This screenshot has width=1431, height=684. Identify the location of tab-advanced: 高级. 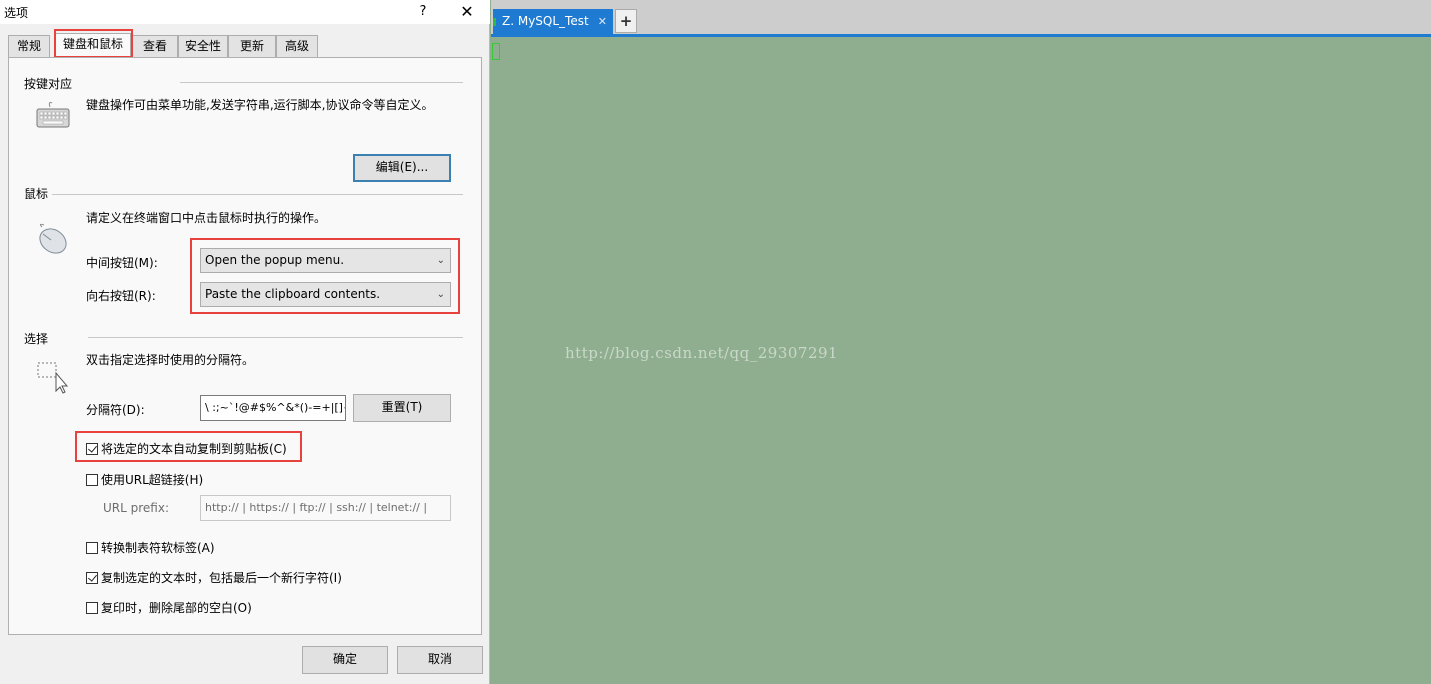
(297, 46).